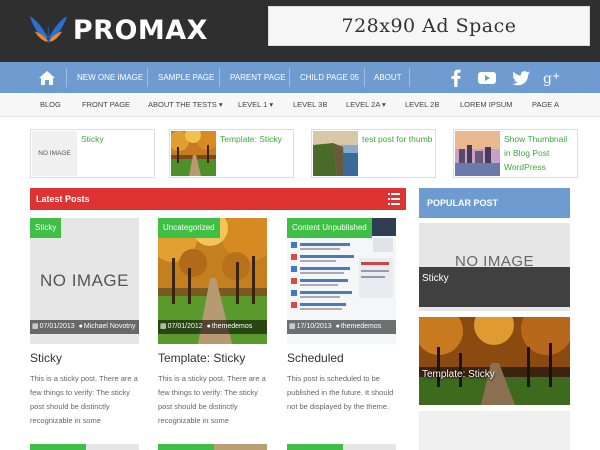 The height and width of the screenshot is (450, 600). I want to click on cliffs-image, so click(335, 153).